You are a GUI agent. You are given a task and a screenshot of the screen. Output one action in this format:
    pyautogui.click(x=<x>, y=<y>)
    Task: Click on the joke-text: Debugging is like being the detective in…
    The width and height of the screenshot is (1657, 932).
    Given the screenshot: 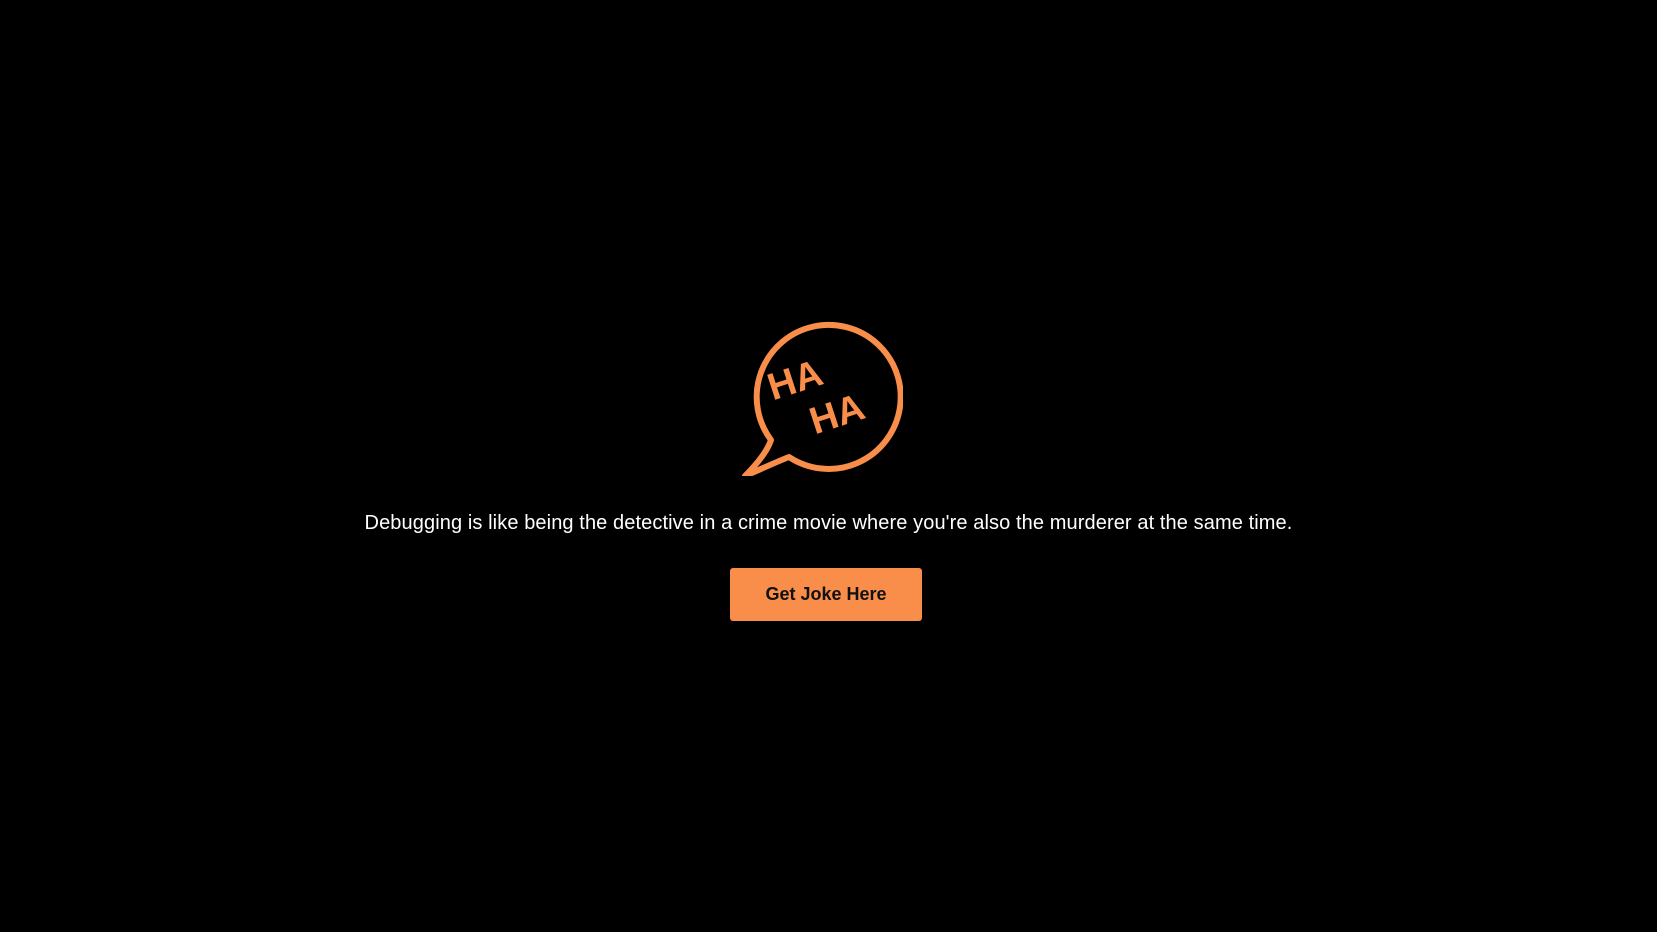 What is the action you would take?
    pyautogui.click(x=828, y=523)
    